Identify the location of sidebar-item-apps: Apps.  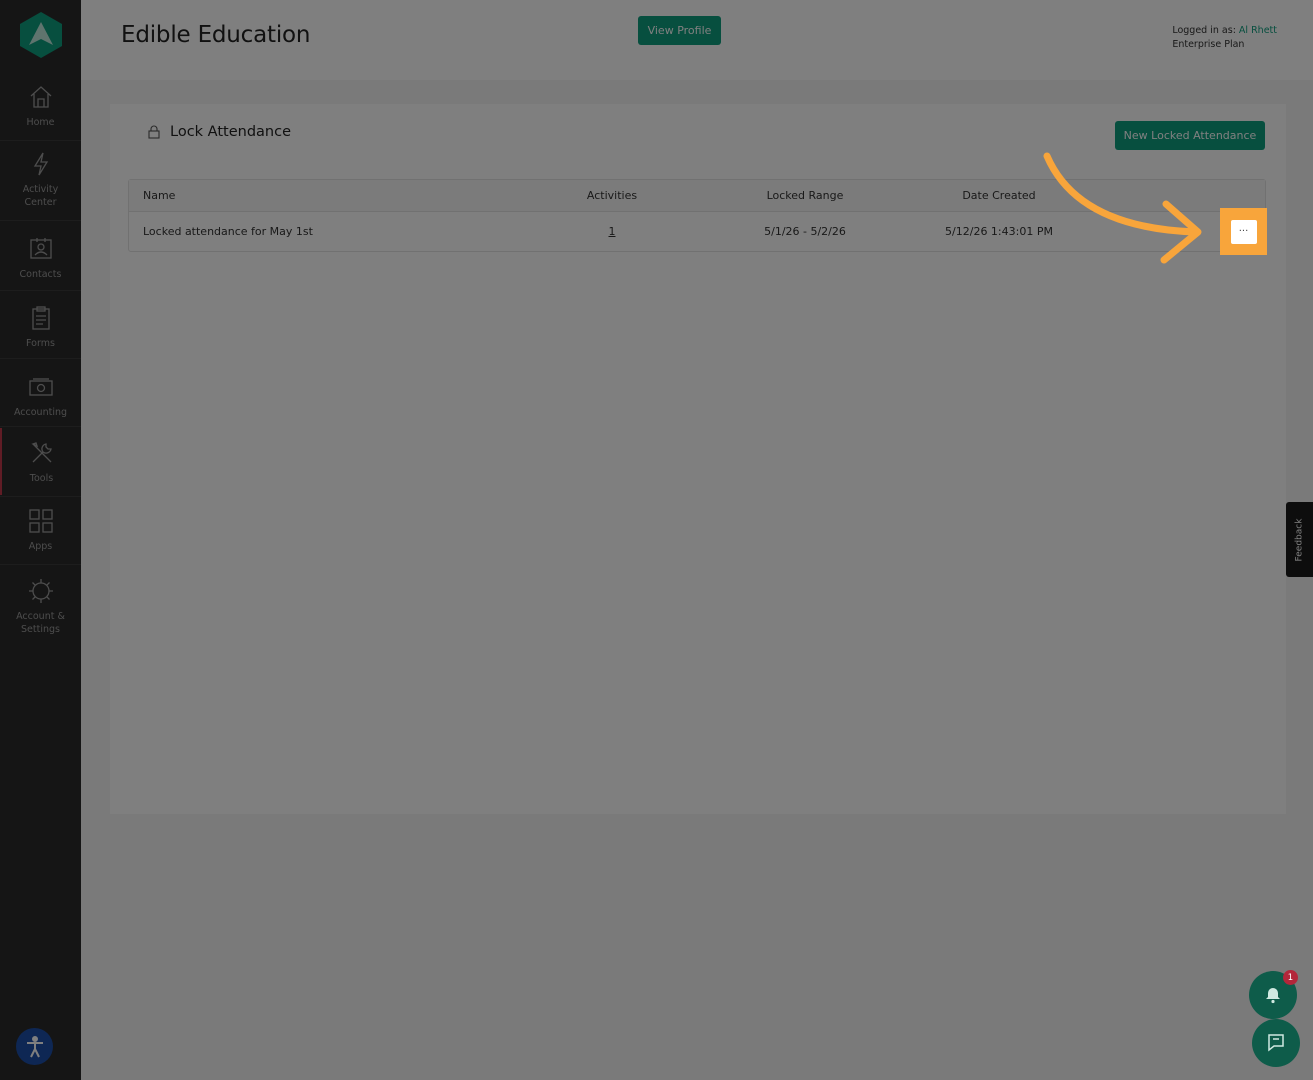
(40, 530).